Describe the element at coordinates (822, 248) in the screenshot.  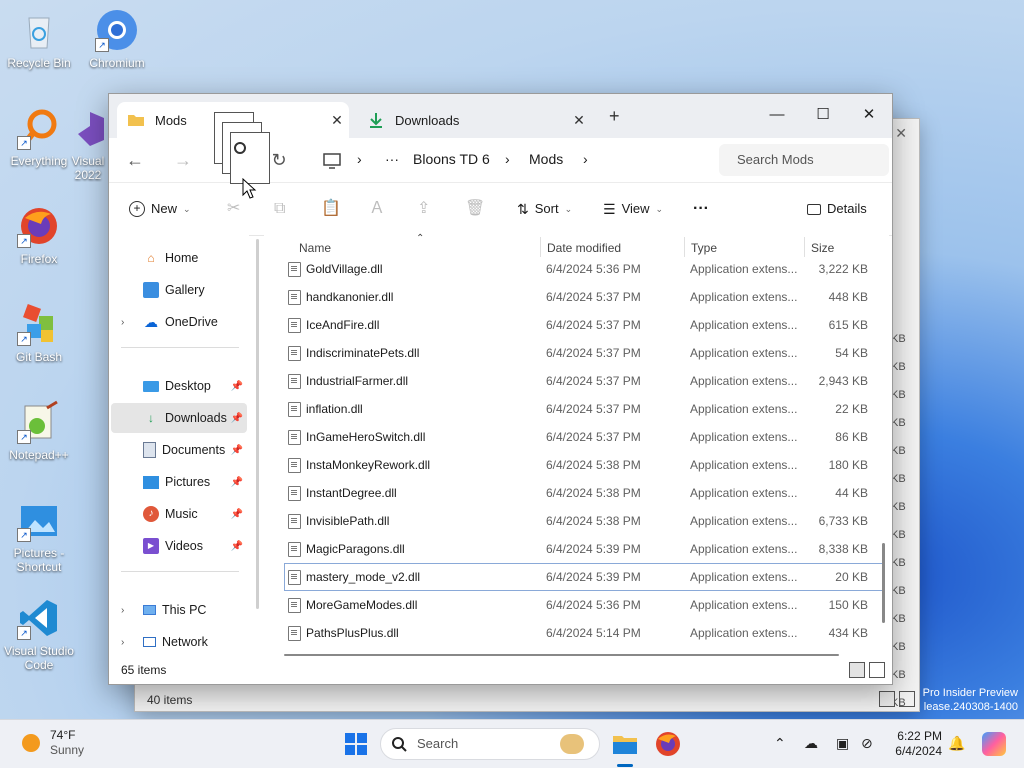
I see `column-header-size: Size` at that location.